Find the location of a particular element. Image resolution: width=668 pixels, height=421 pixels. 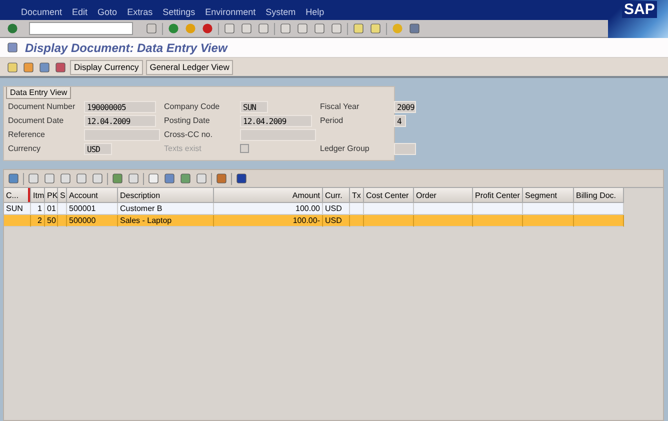

column-header: Tx is located at coordinates (357, 195).